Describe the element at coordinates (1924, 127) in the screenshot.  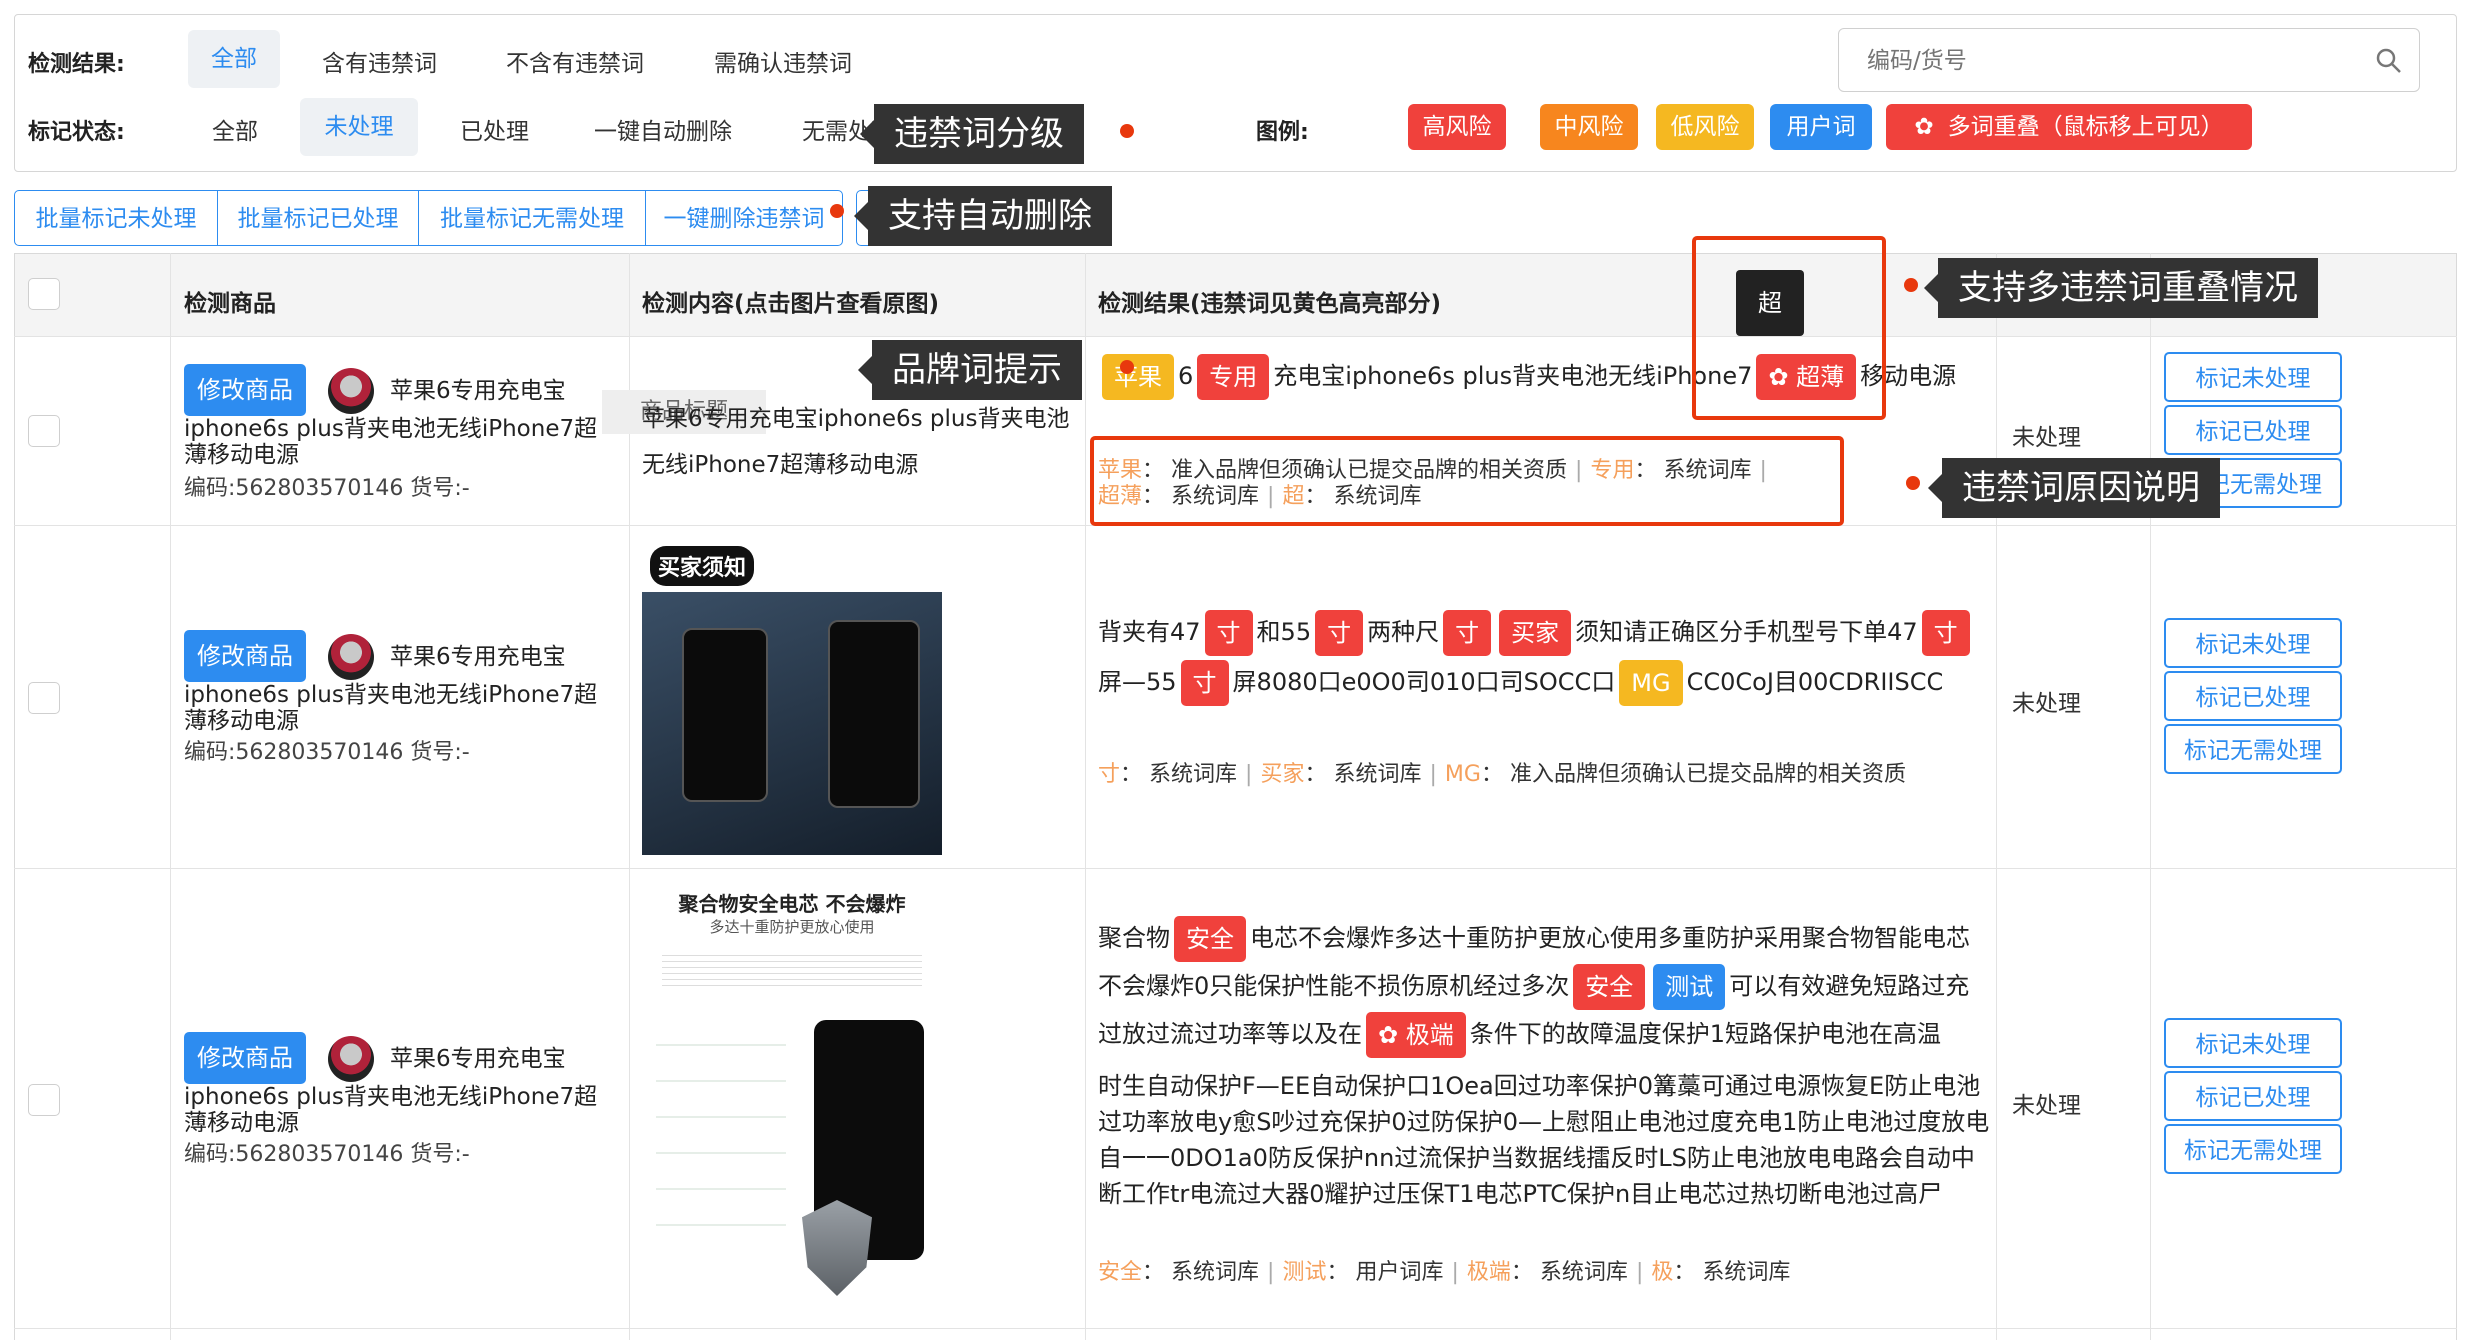
I see `overlap-icon: ✿` at that location.